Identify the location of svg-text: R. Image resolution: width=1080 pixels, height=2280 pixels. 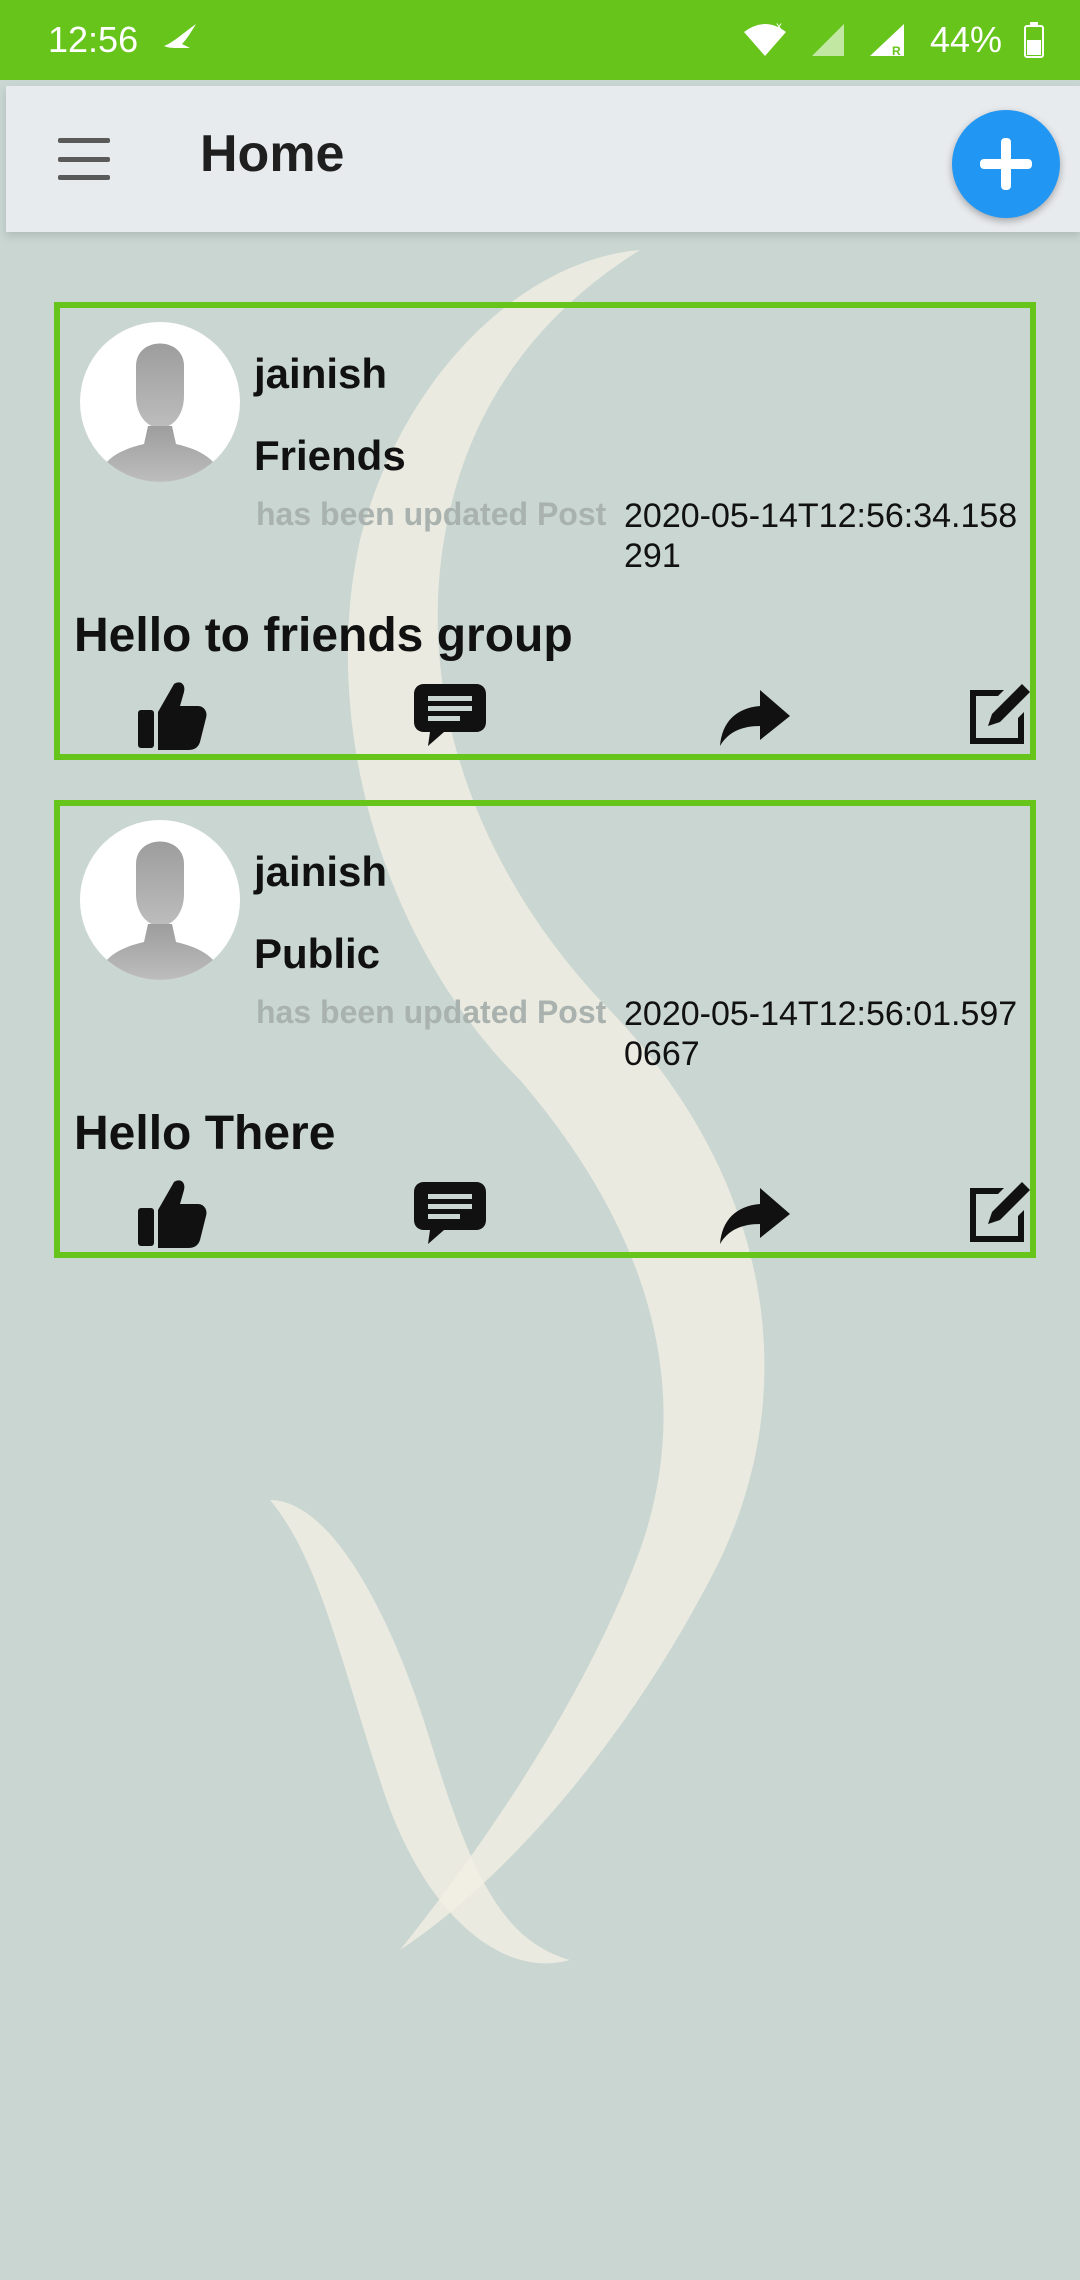
(896, 51).